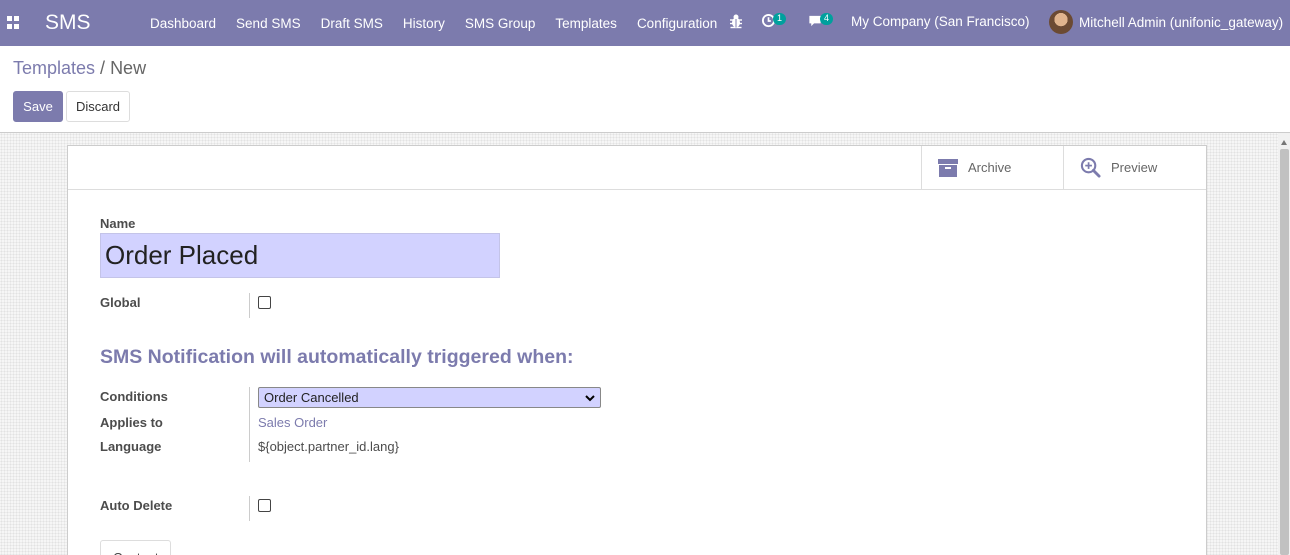 The image size is (1290, 555). What do you see at coordinates (268, 23) in the screenshot?
I see `menu-item-send-sms: Send SMS` at bounding box center [268, 23].